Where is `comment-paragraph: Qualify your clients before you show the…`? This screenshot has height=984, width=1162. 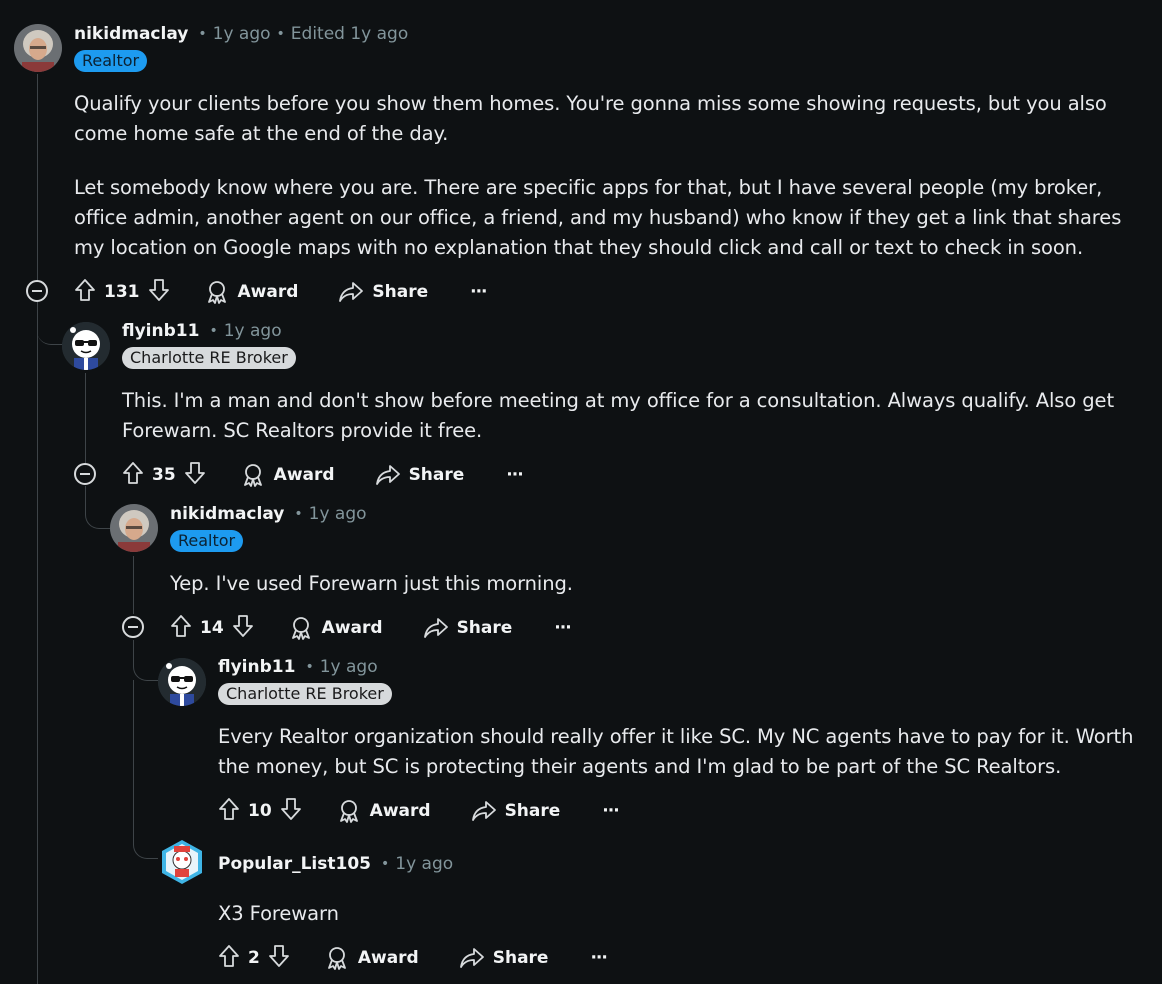 comment-paragraph: Qualify your clients before you show the… is located at coordinates (590, 118).